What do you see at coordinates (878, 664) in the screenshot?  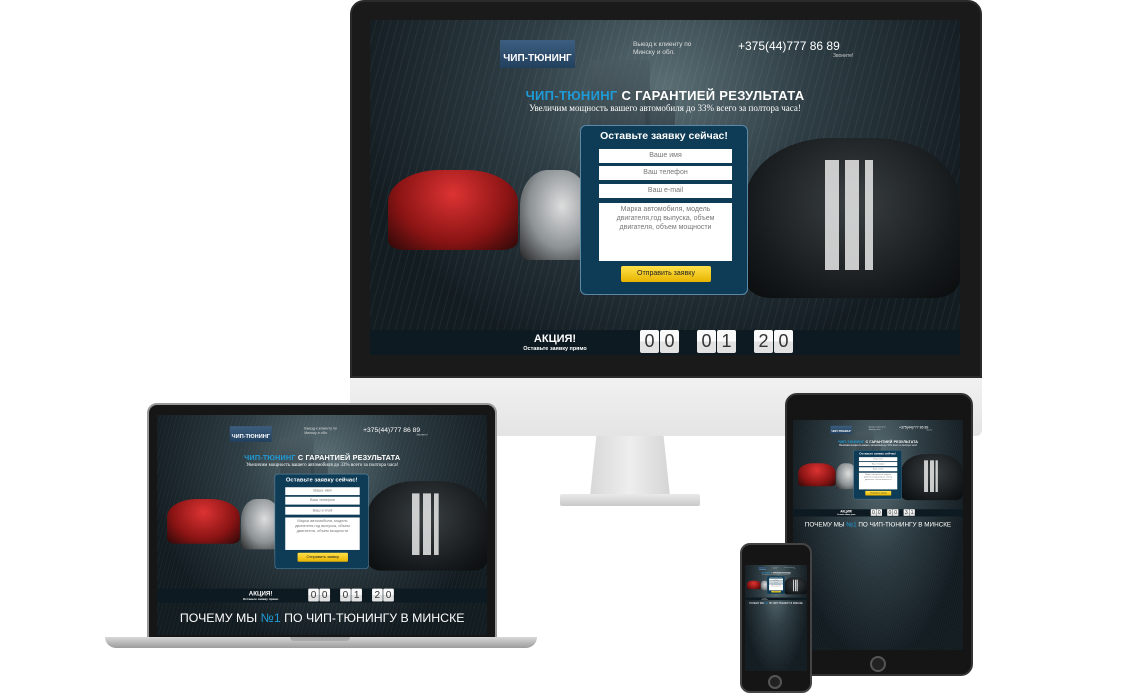 I see `tablet-home-button` at bounding box center [878, 664].